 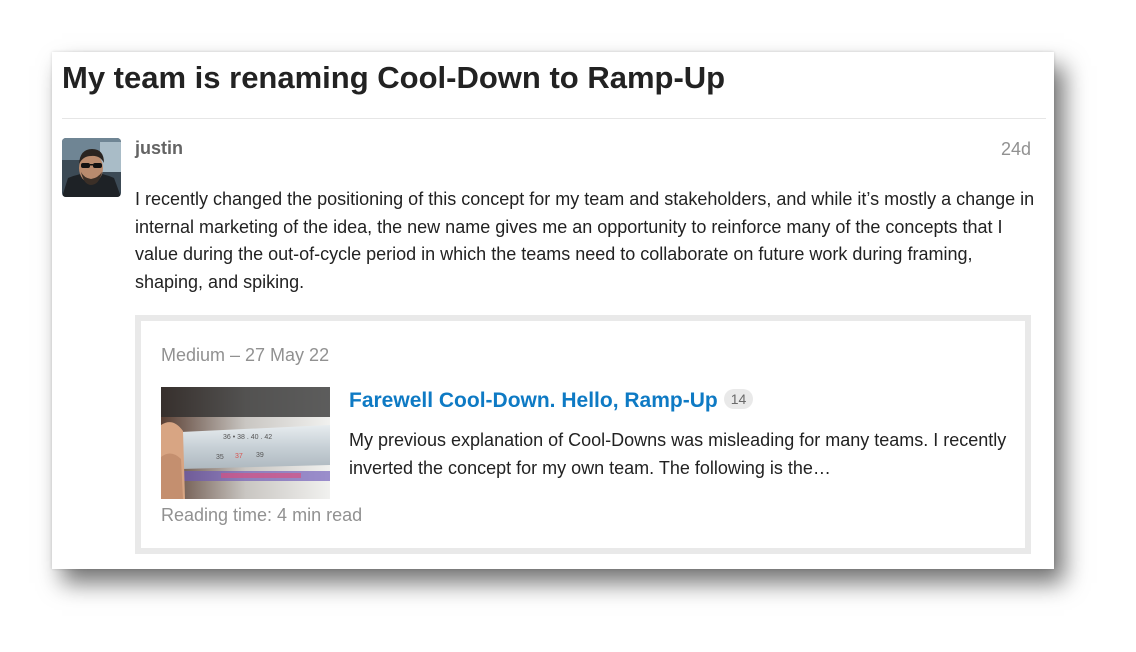 I want to click on avatar-photo-icon, so click(x=91, y=167).